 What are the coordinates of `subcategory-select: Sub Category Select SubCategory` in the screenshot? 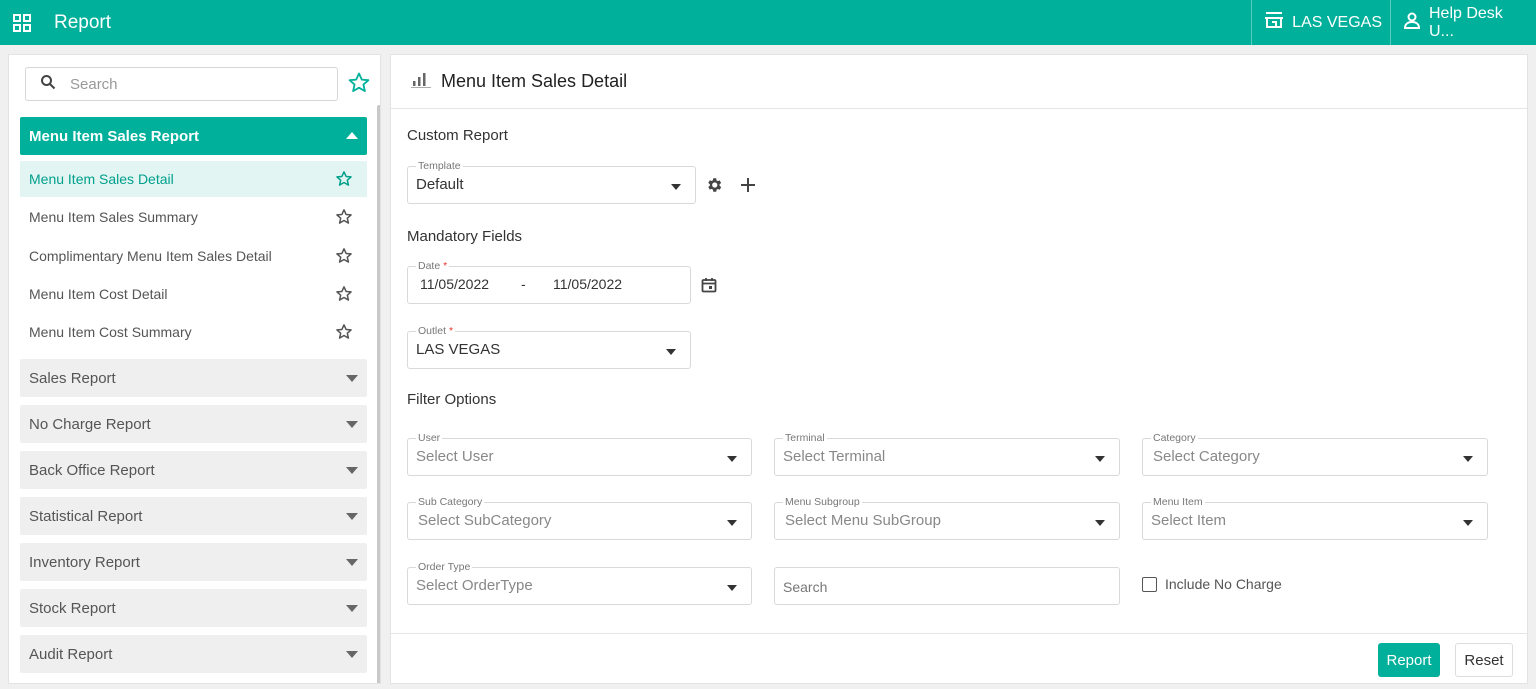 It's located at (579, 518).